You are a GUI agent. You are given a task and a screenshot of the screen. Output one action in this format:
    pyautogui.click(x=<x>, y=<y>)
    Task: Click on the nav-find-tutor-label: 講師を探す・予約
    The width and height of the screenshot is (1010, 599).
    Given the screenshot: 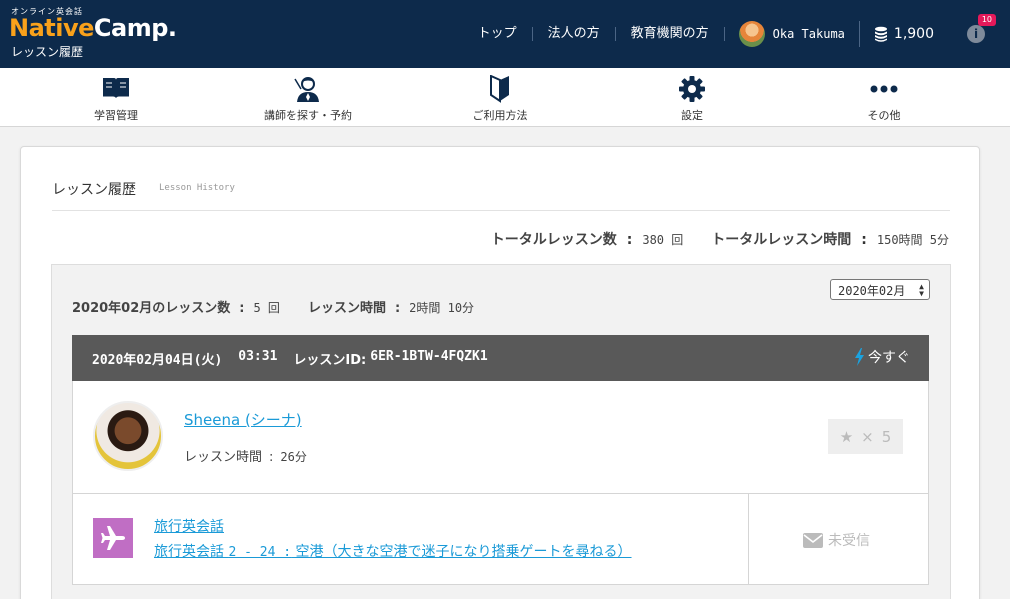 What is the action you would take?
    pyautogui.click(x=308, y=115)
    